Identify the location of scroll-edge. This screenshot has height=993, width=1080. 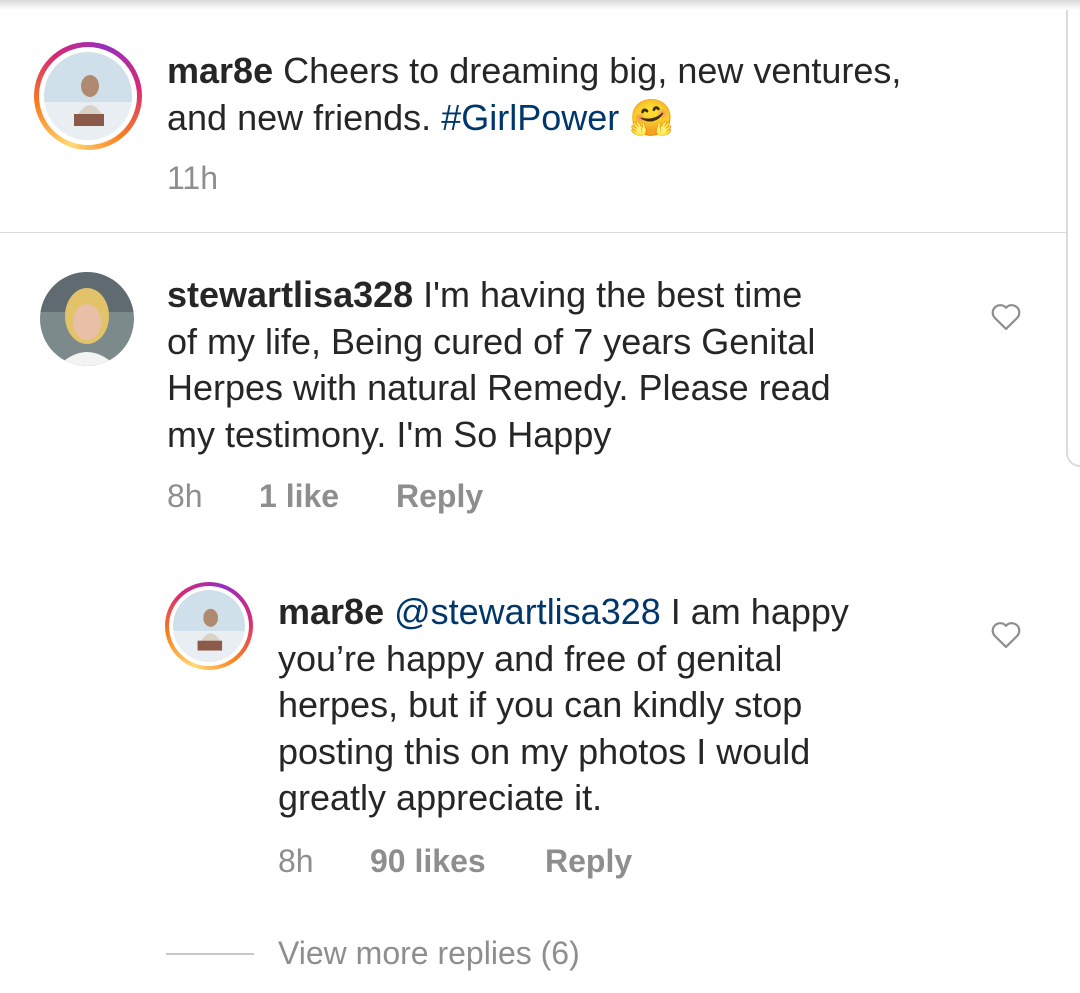
(1073, 238).